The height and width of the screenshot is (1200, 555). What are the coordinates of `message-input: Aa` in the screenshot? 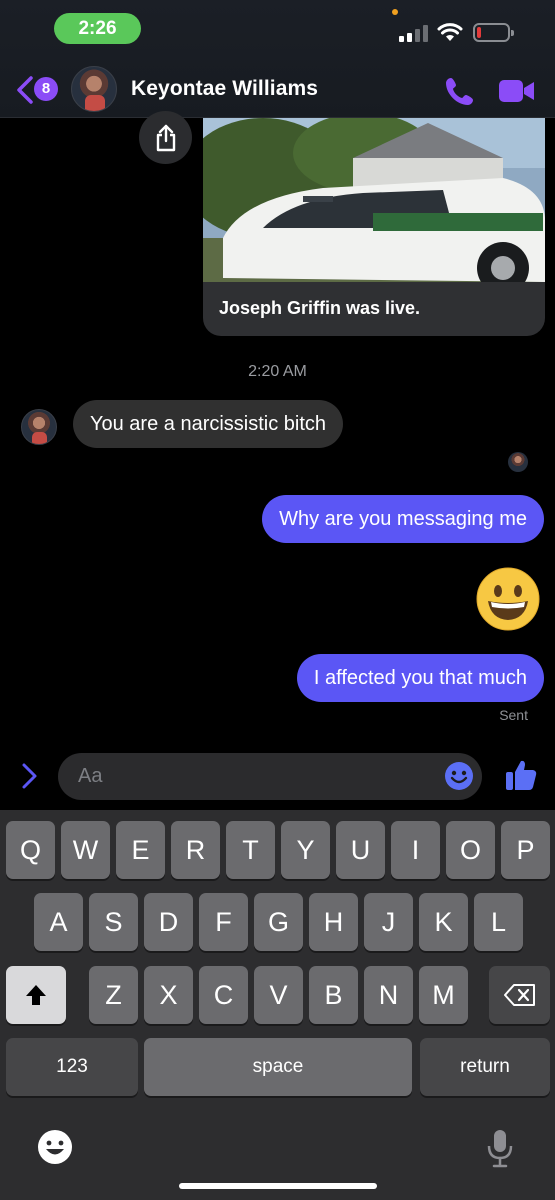 It's located at (270, 776).